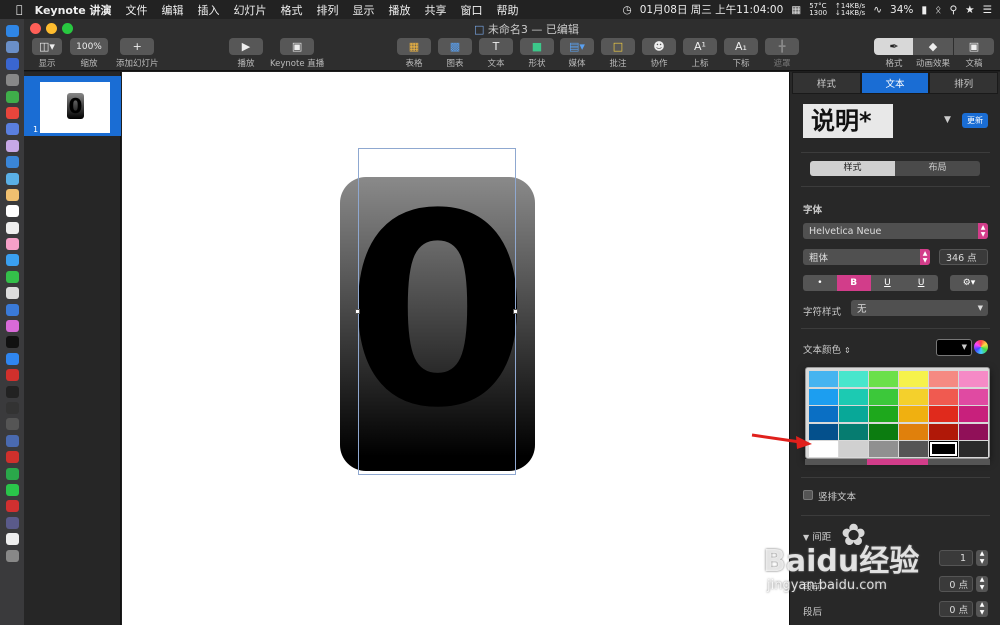  I want to click on list-icon: ☰, so click(987, 10).